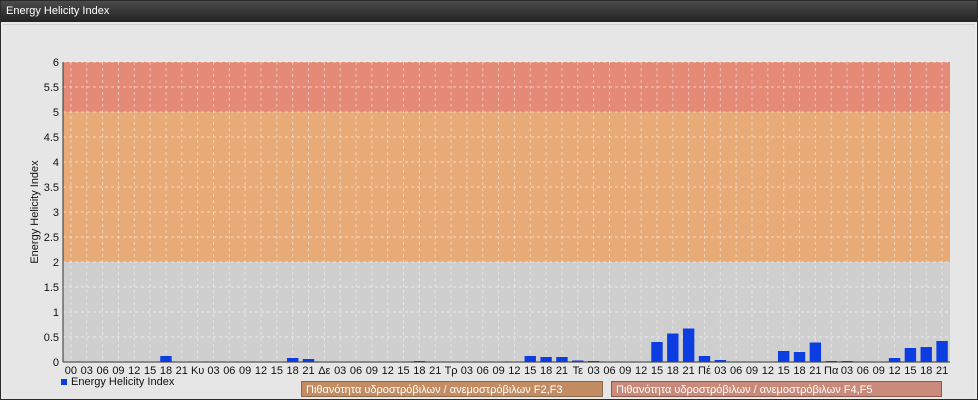 This screenshot has height=400, width=978. What do you see at coordinates (64, 382) in the screenshot?
I see `legend-swatch` at bounding box center [64, 382].